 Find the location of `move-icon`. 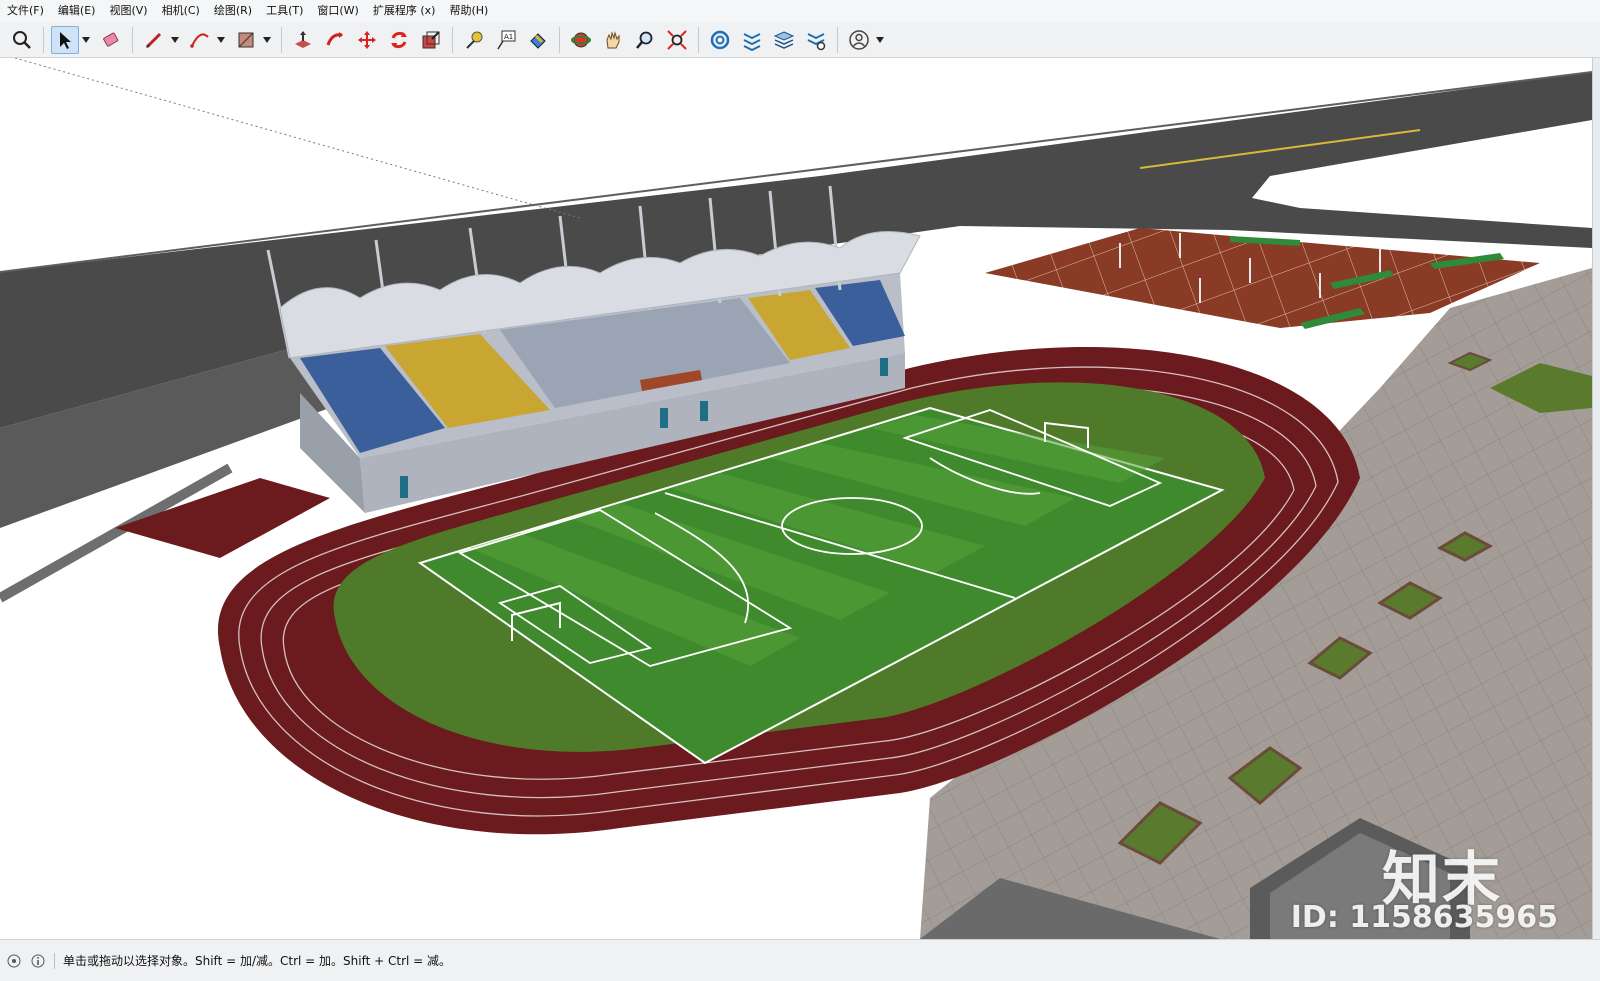

move-icon is located at coordinates (367, 40).